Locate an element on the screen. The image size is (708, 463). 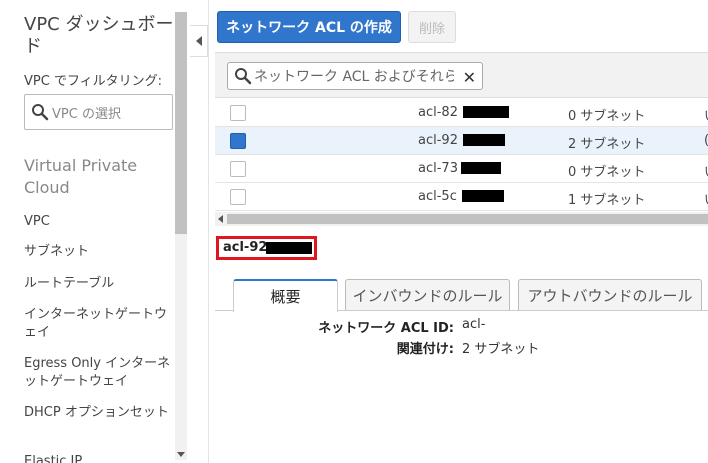
acl-id-cell: acl-73 is located at coordinates (438, 168).